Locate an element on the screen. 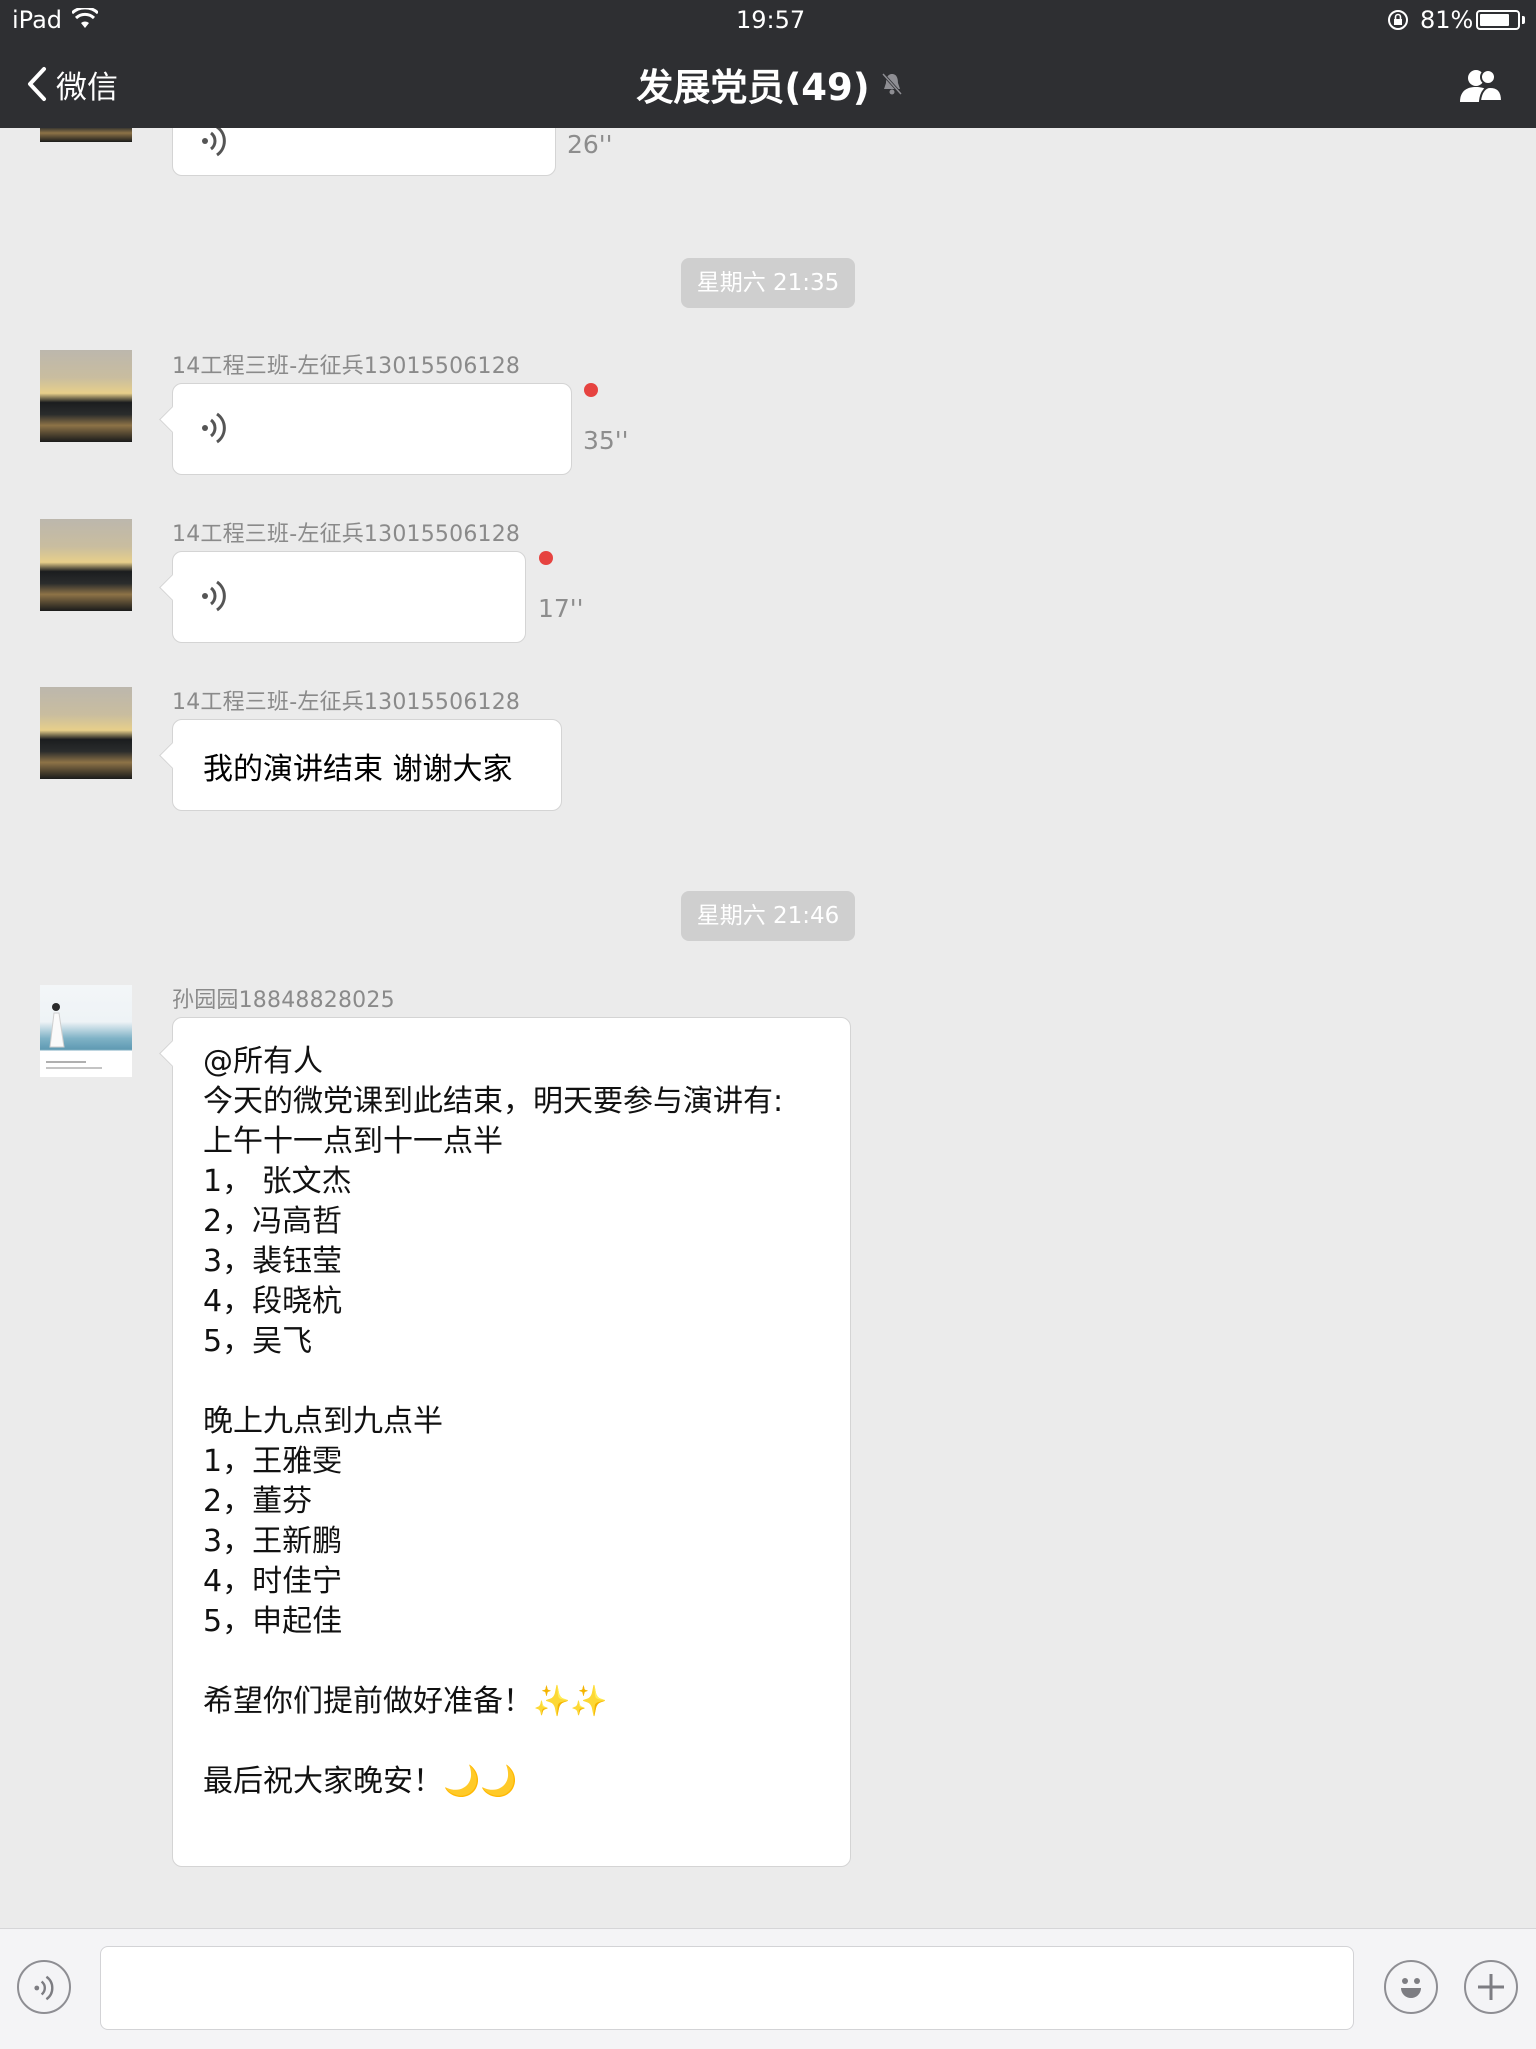 The width and height of the screenshot is (1536, 2049). message-line: 1，王雅雯 is located at coordinates (273, 1461).